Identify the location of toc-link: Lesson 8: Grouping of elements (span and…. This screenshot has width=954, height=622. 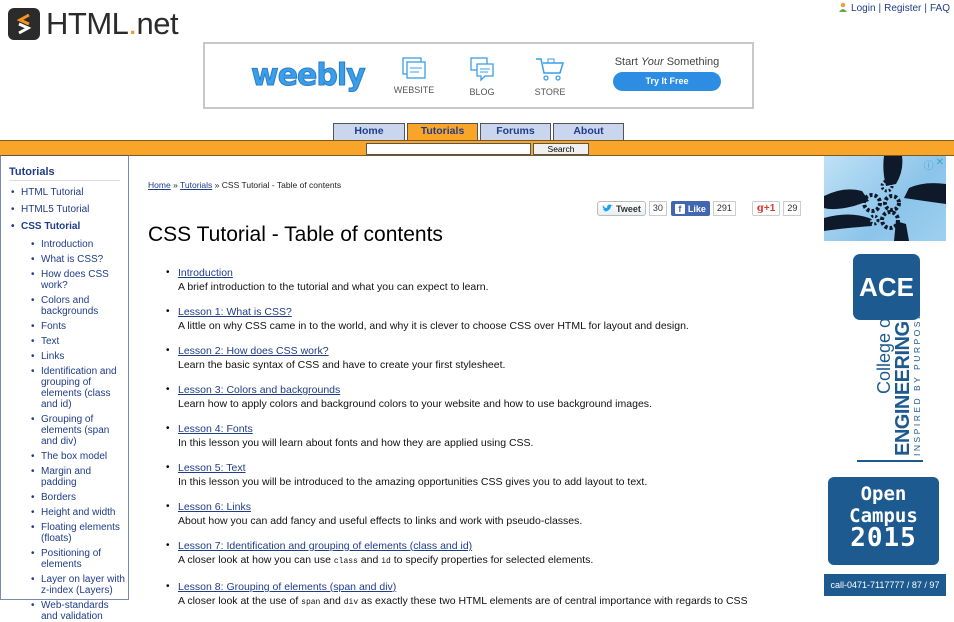
(287, 587).